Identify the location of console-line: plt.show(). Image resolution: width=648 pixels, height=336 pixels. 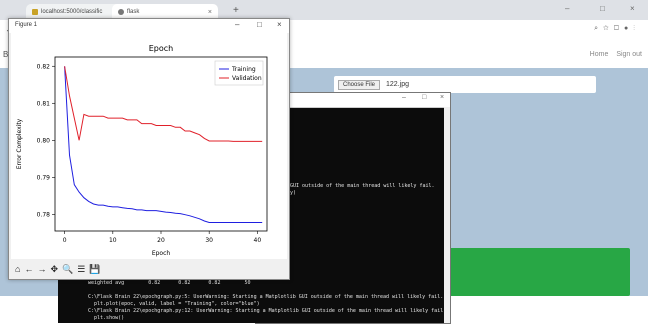
(240, 319).